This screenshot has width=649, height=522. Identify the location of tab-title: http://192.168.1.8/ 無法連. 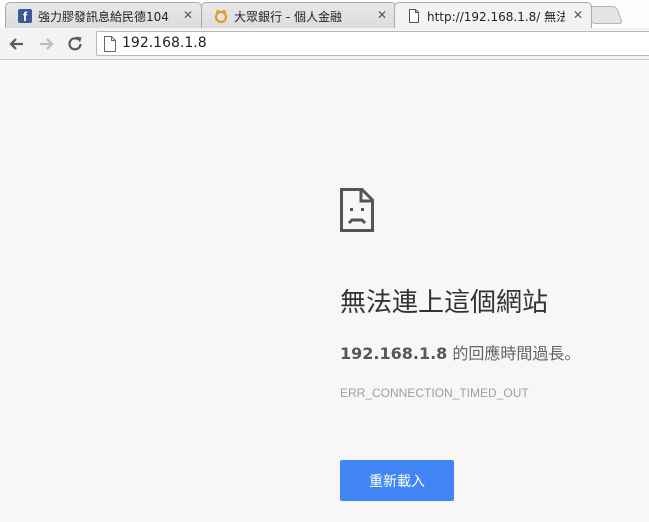
(496, 17).